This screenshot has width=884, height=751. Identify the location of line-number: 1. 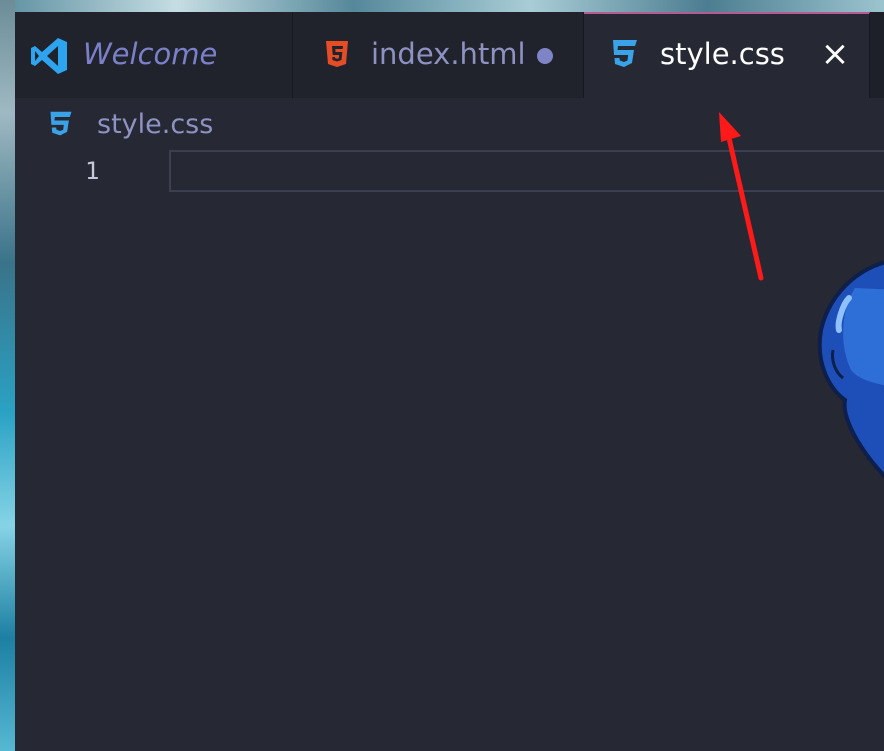
(92, 171).